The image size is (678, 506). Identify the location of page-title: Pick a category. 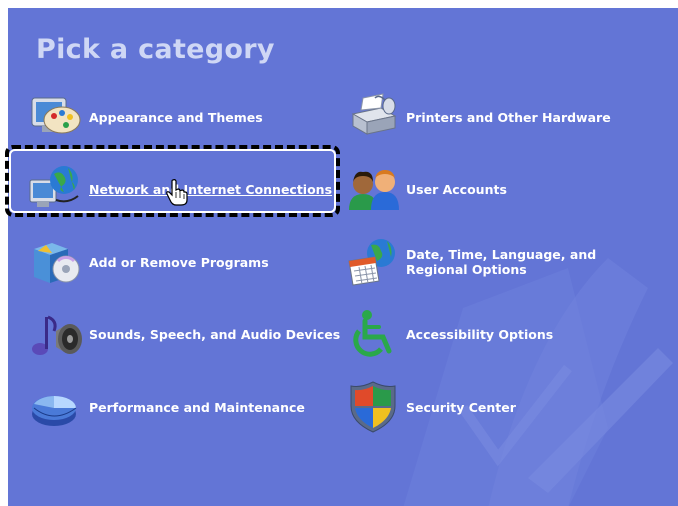
(155, 49).